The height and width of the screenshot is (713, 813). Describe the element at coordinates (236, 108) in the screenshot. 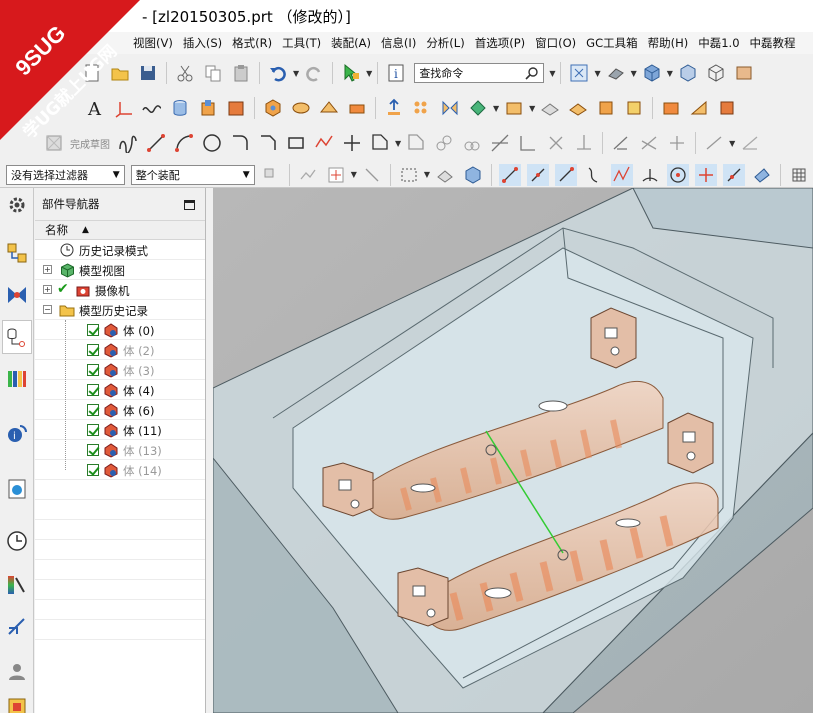

I see `revolve-icon` at that location.